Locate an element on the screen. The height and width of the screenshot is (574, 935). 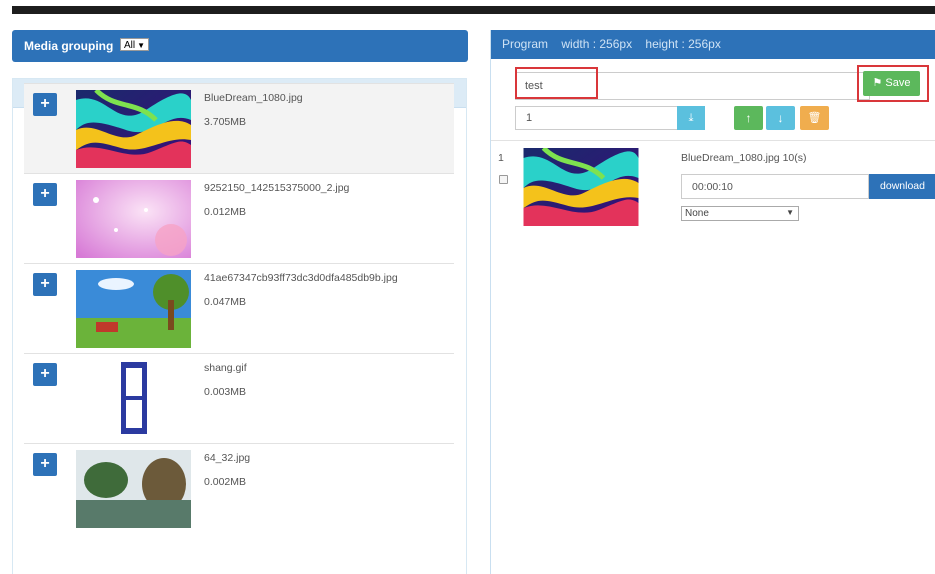
arrow-down-icon: ↓ is located at coordinates (780, 118).